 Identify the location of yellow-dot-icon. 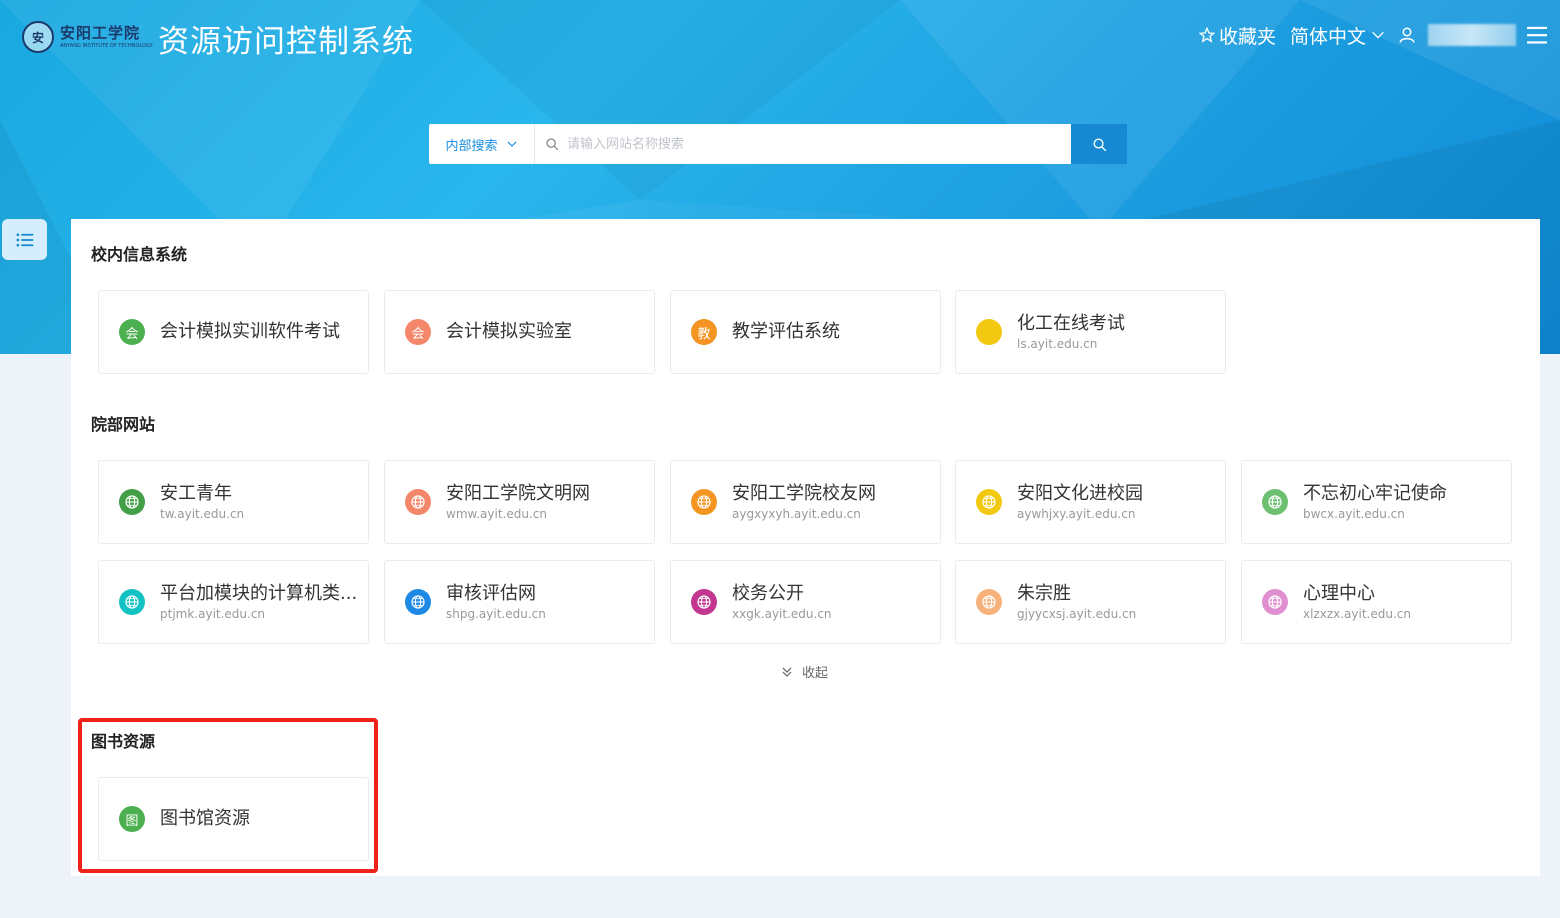
(989, 332).